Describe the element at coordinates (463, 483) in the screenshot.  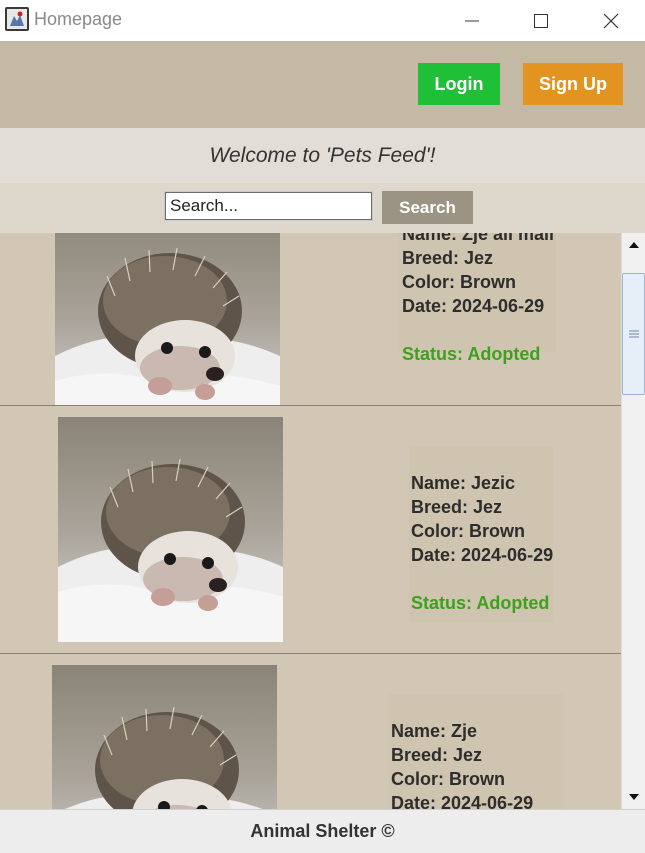
I see `pet-name: Name: Jezic` at that location.